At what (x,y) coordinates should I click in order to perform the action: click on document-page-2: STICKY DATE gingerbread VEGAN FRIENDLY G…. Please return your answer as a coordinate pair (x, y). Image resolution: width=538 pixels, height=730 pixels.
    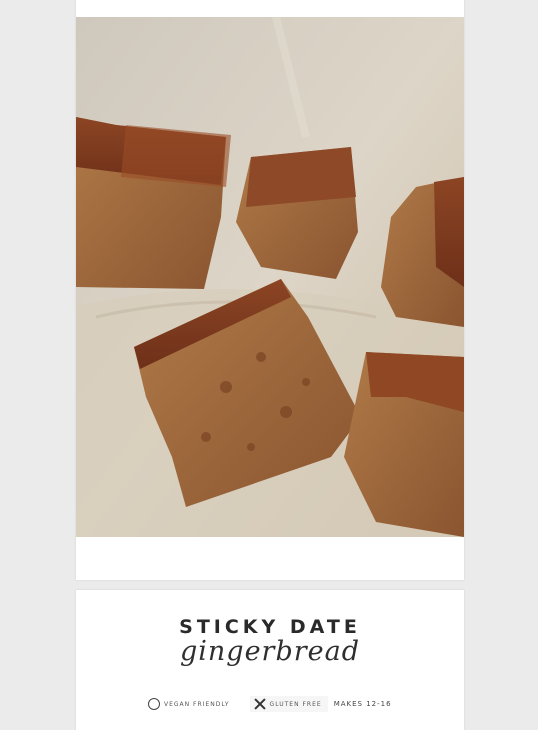
    Looking at the image, I should click on (270, 660).